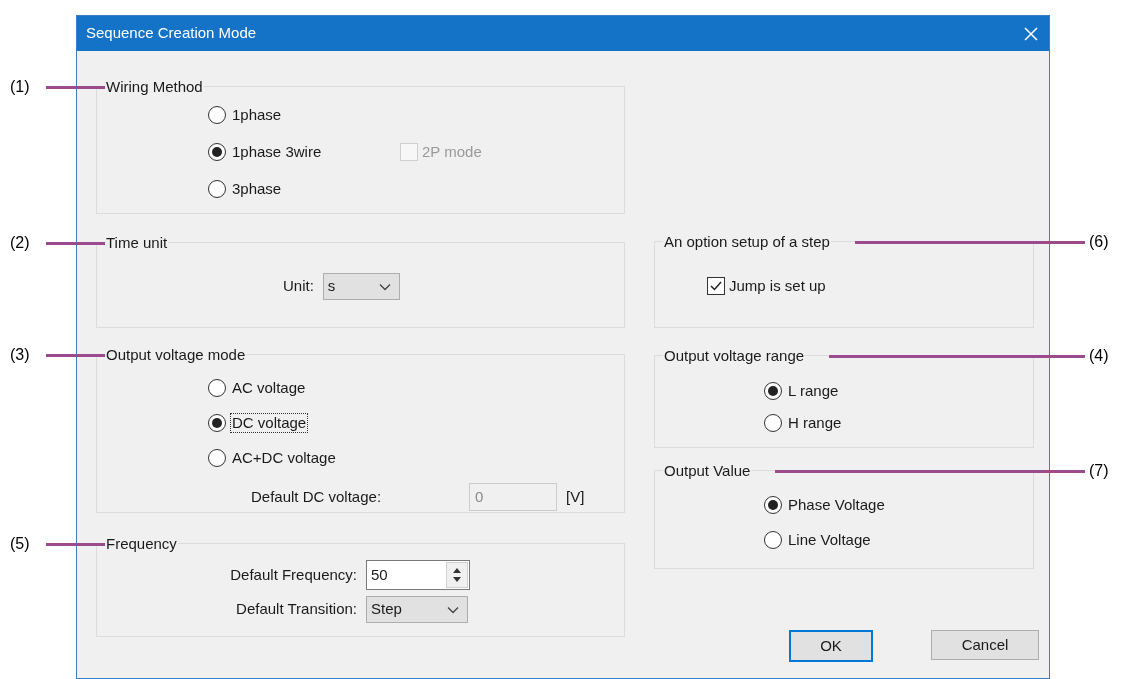 This screenshot has height=679, width=1126. I want to click on field-label: Default Frequency:, so click(293, 574).